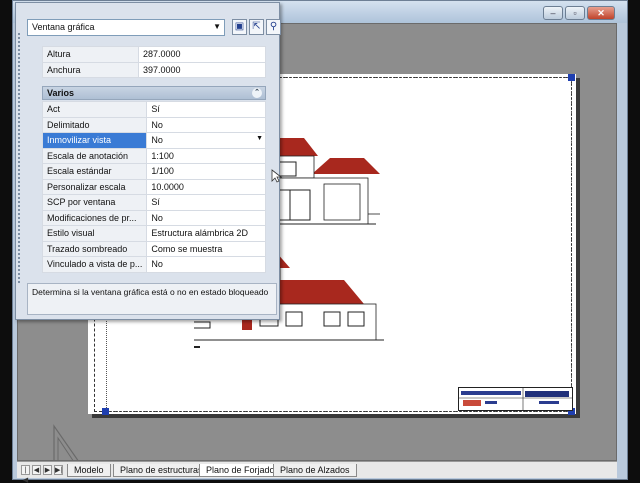 This screenshot has width=640, height=483. I want to click on quick-select-icon: ▣, so click(239, 27).